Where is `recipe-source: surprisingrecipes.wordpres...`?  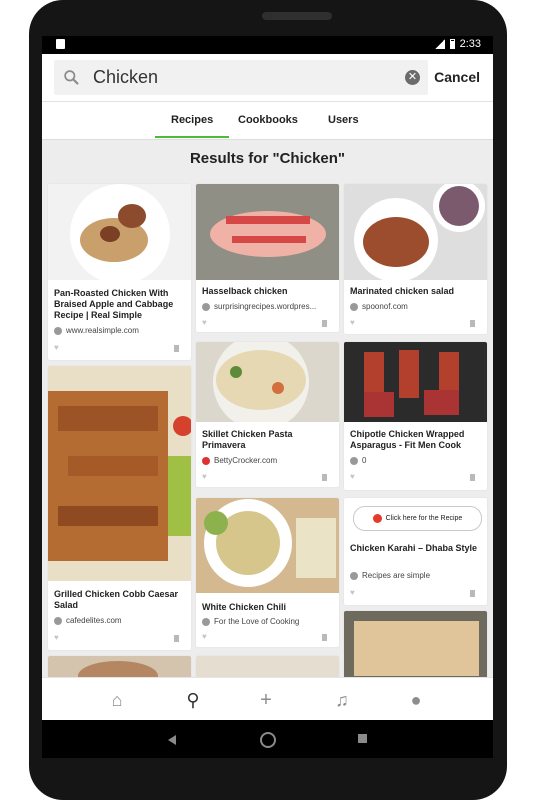 recipe-source: surprisingrecipes.wordpres... is located at coordinates (259, 306).